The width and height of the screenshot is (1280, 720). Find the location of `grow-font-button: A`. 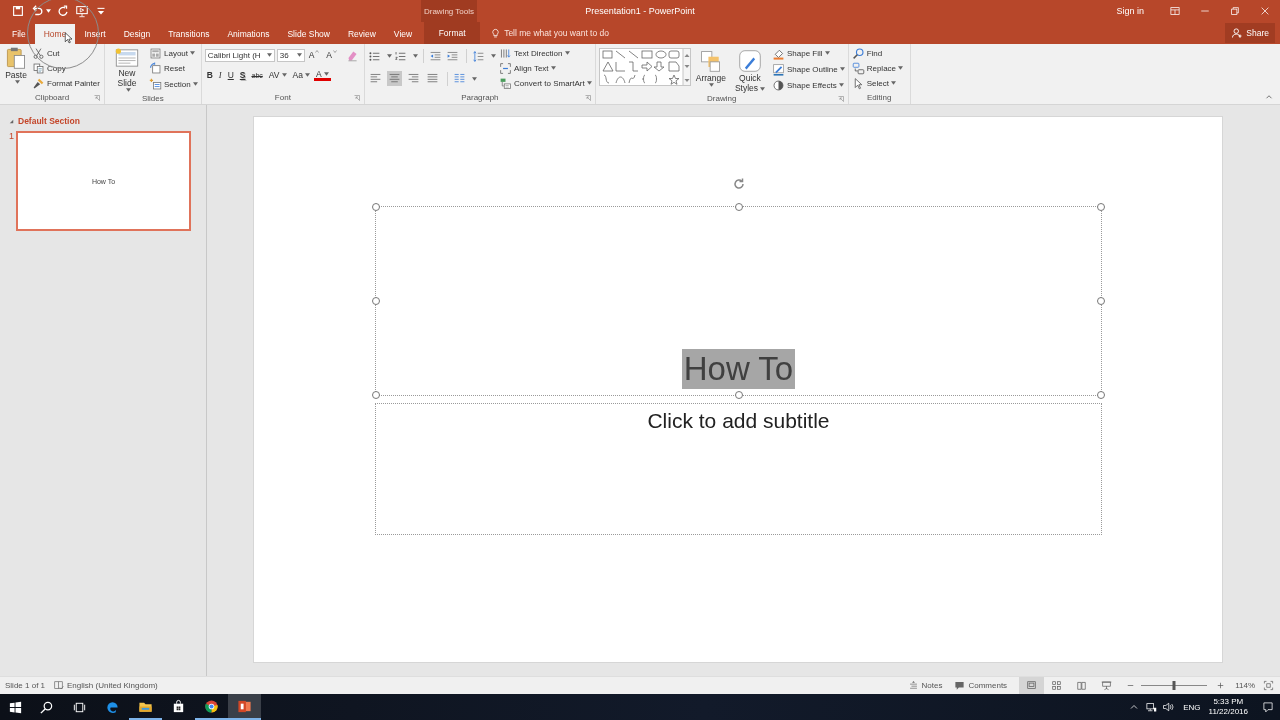

grow-font-button: A is located at coordinates (314, 55).